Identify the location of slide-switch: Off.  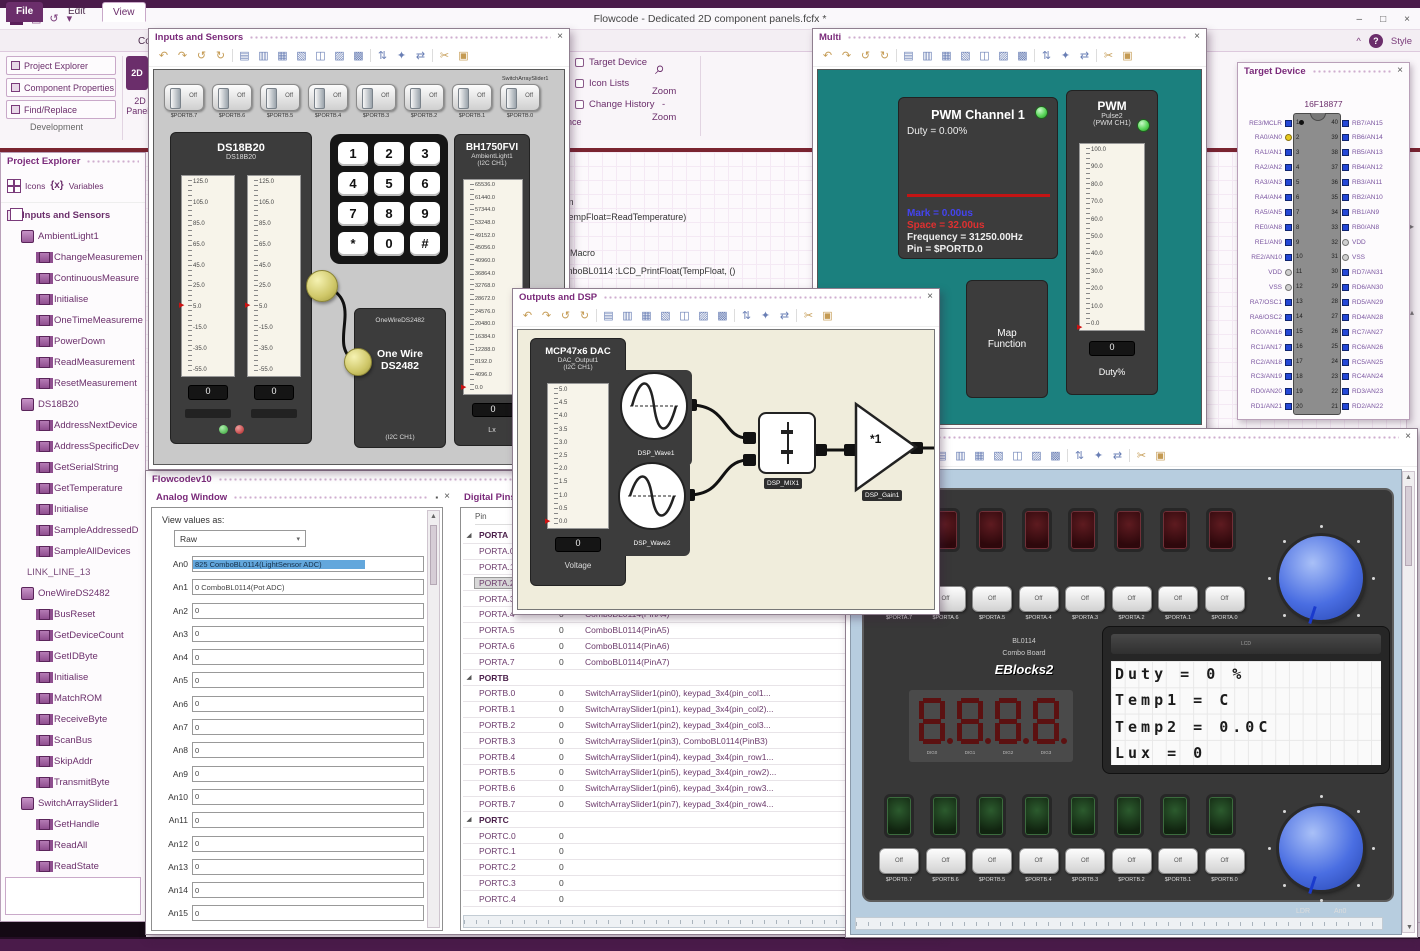
(328, 97).